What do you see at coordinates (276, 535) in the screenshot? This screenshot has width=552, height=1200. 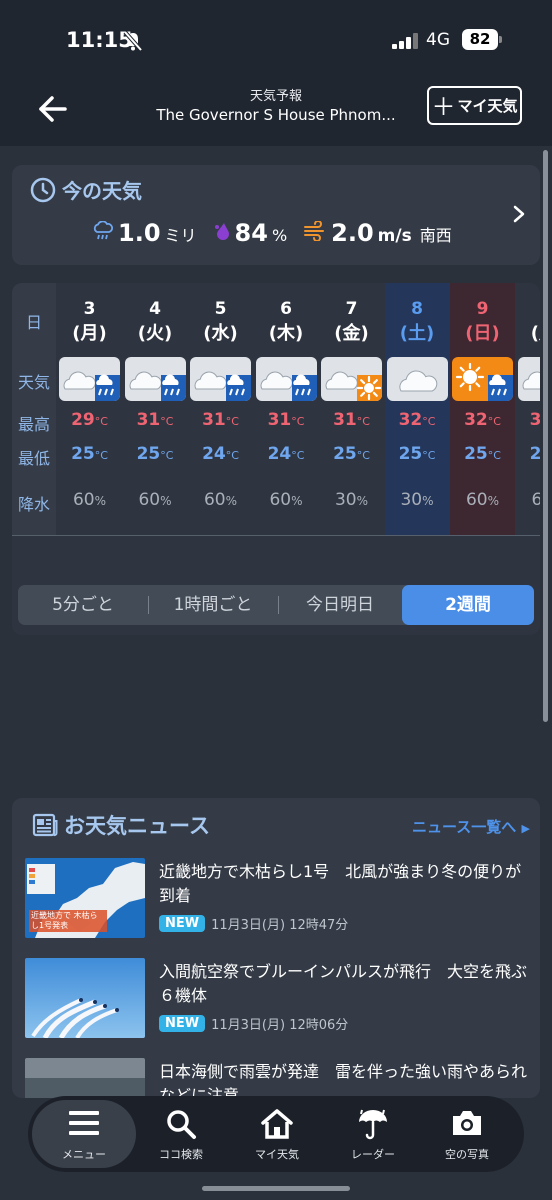 I see `divider` at bounding box center [276, 535].